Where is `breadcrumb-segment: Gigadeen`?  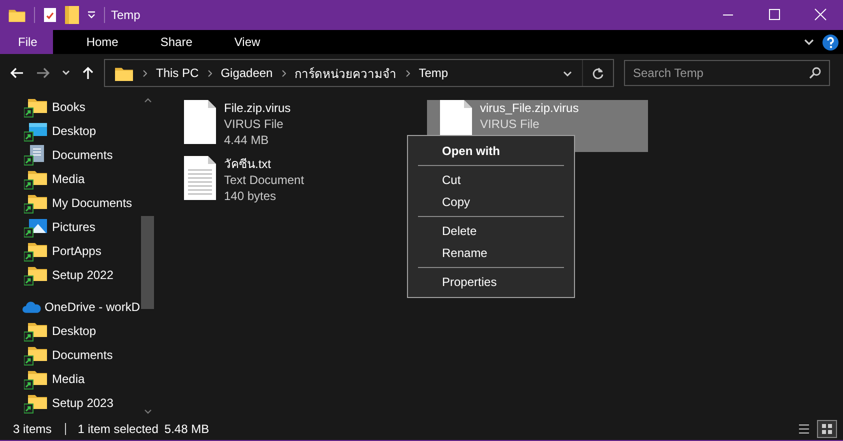
breadcrumb-segment: Gigadeen is located at coordinates (246, 73).